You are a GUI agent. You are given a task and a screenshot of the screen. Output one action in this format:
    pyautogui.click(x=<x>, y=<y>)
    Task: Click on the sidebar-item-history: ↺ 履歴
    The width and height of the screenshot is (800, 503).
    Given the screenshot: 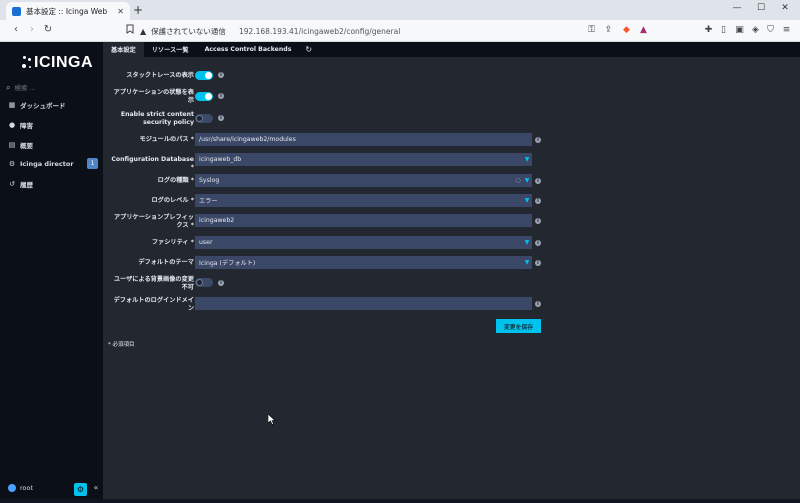 What is the action you would take?
    pyautogui.click(x=54, y=184)
    